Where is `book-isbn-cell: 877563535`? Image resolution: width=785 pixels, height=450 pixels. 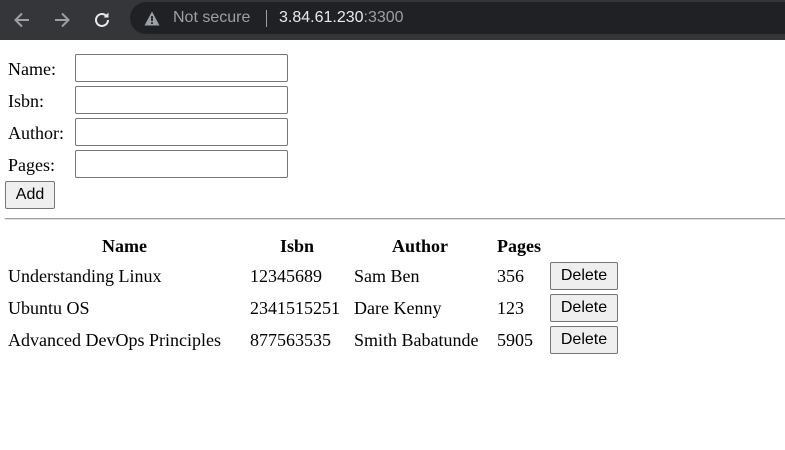 book-isbn-cell: 877563535 is located at coordinates (290, 340).